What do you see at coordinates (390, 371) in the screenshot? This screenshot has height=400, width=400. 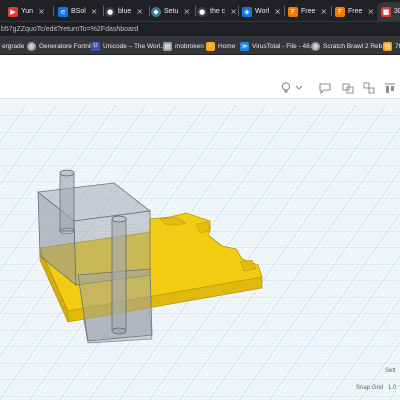 I see `settings-label: Sett` at bounding box center [390, 371].